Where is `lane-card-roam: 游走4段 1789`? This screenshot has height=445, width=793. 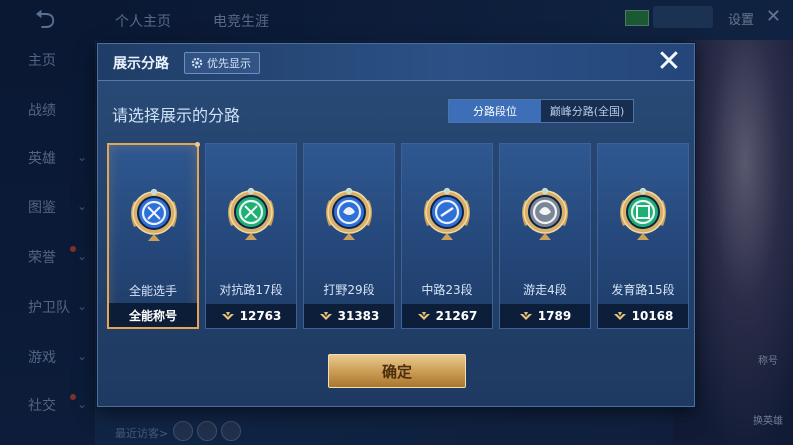 lane-card-roam: 游走4段 1789 is located at coordinates (545, 236).